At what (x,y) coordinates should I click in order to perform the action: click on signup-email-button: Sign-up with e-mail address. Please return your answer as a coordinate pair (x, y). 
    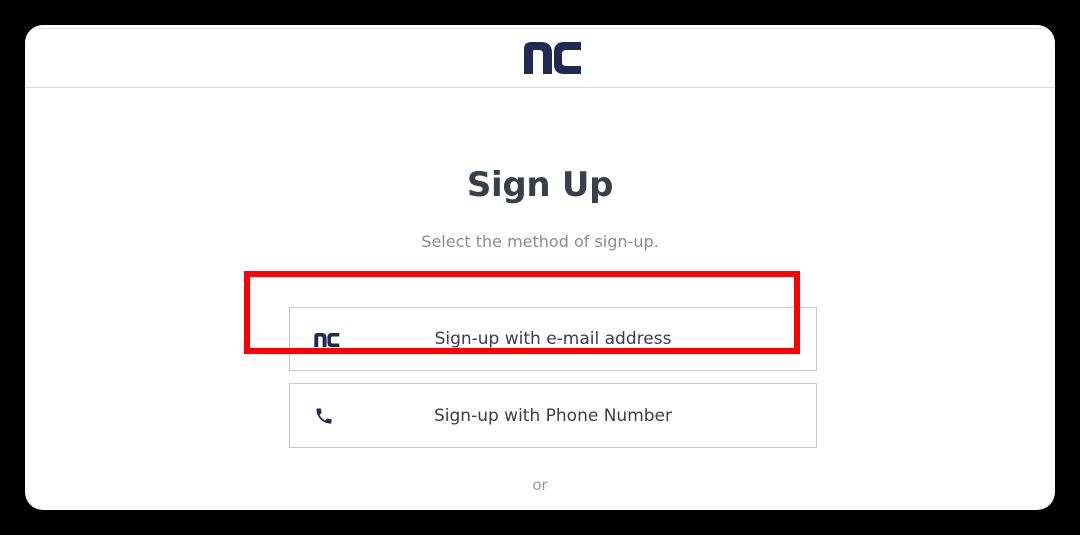
    Looking at the image, I should click on (553, 339).